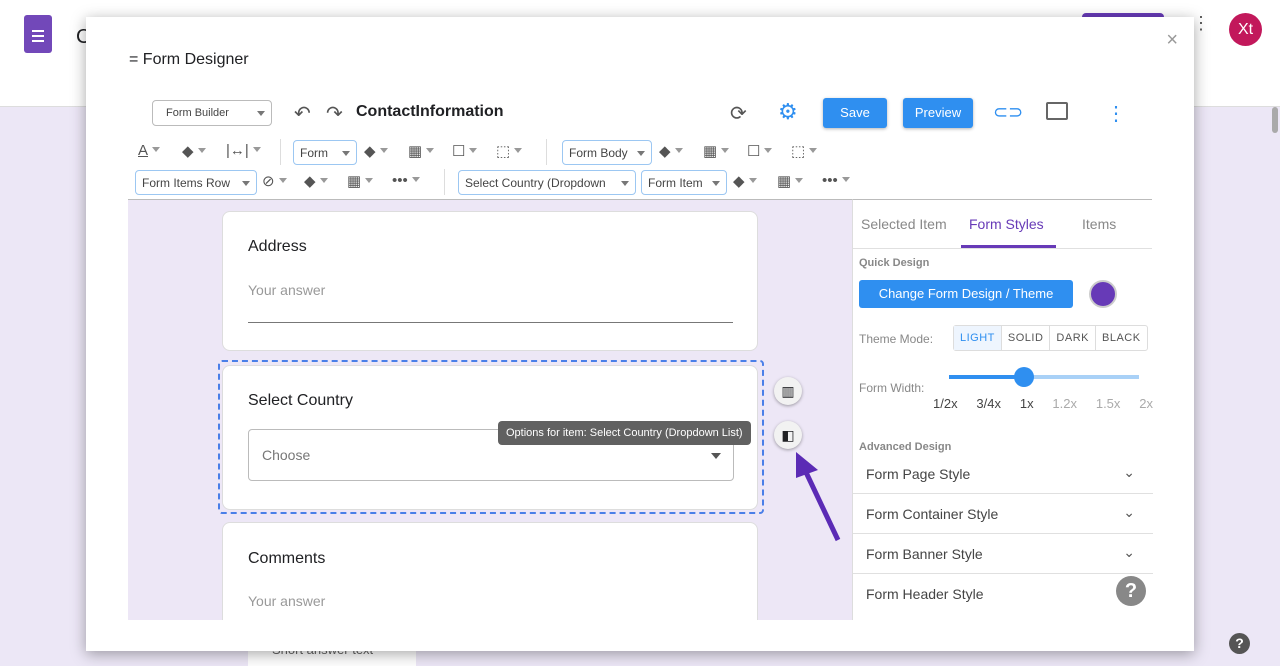  I want to click on question-title: Comments, so click(287, 558).